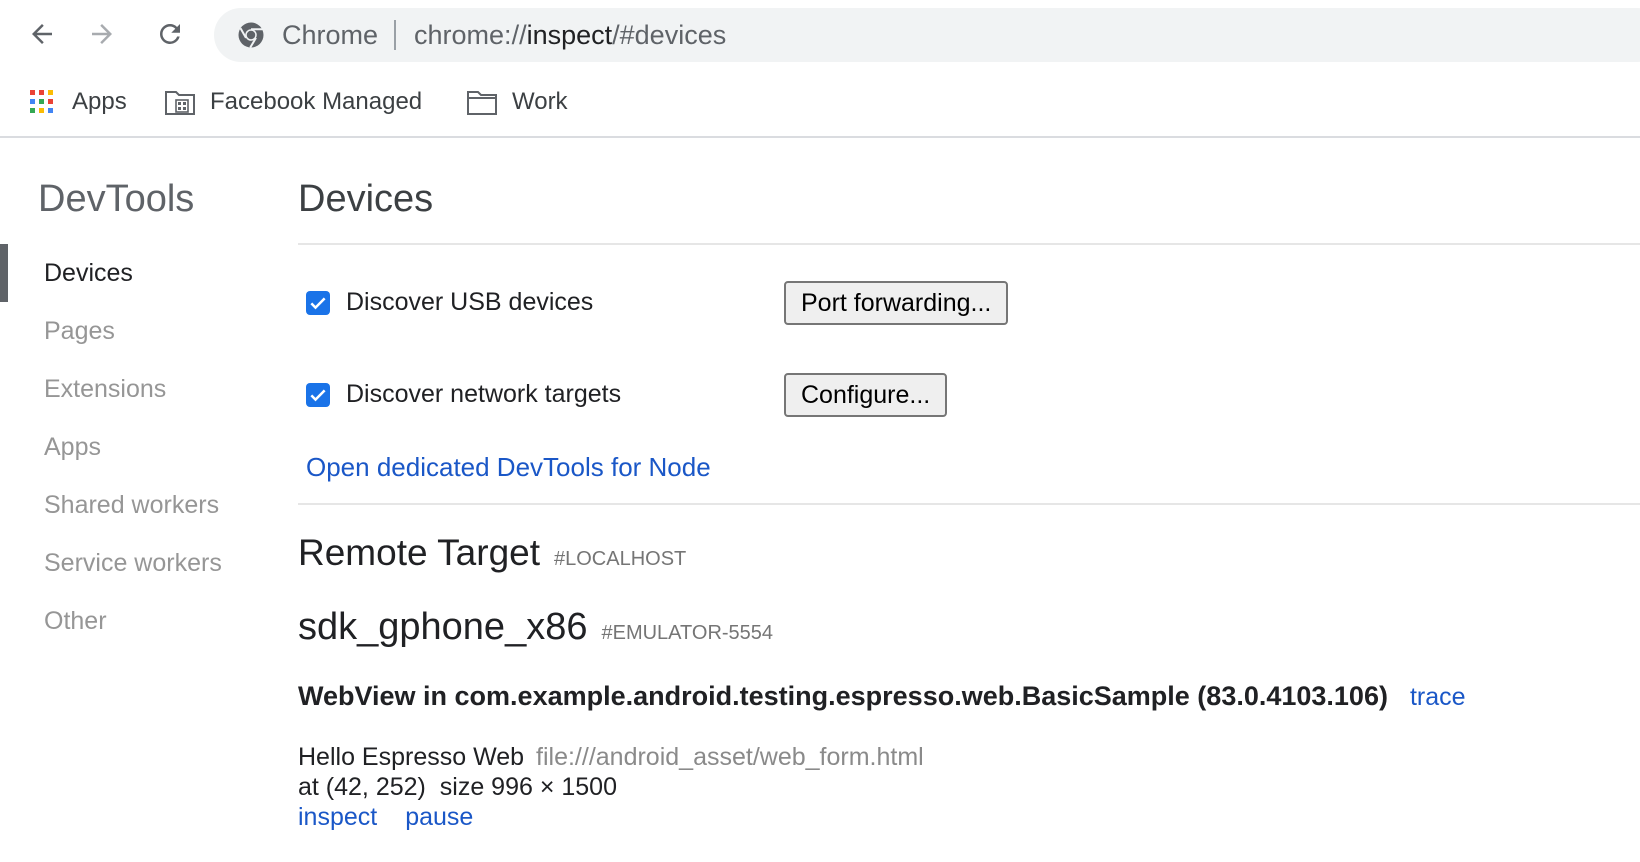 This screenshot has height=862, width=1640. I want to click on discover-usb-label: Discover USB devices, so click(470, 302).